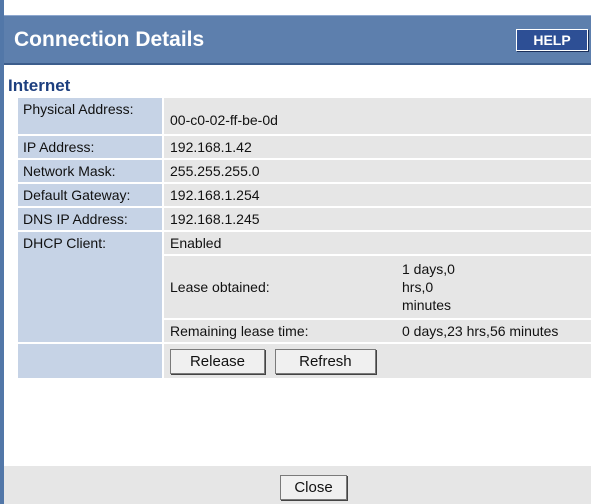  Describe the element at coordinates (325, 361) in the screenshot. I see `refresh-button: Refresh` at that location.